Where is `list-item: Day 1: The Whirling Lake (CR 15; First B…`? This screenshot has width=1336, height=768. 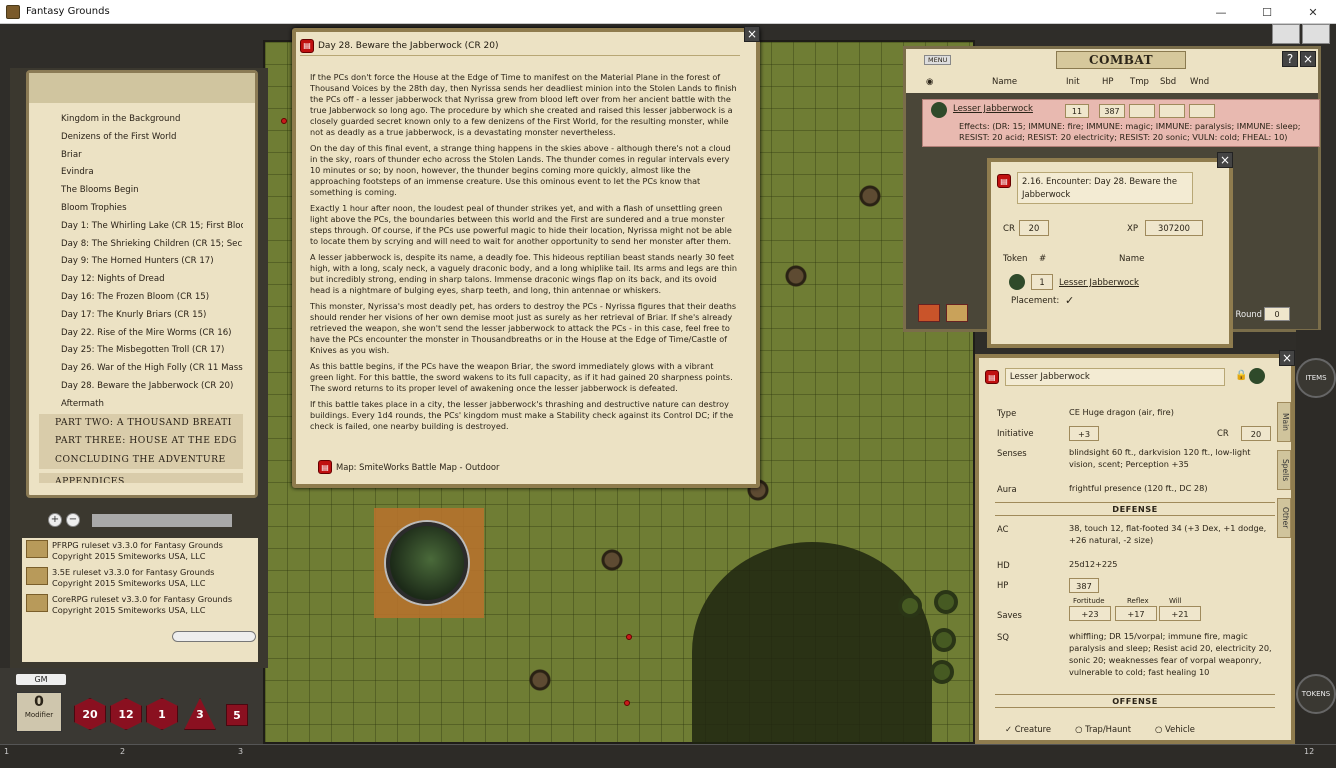 list-item: Day 1: The Whirling Lake (CR 15; First B… is located at coordinates (141, 227).